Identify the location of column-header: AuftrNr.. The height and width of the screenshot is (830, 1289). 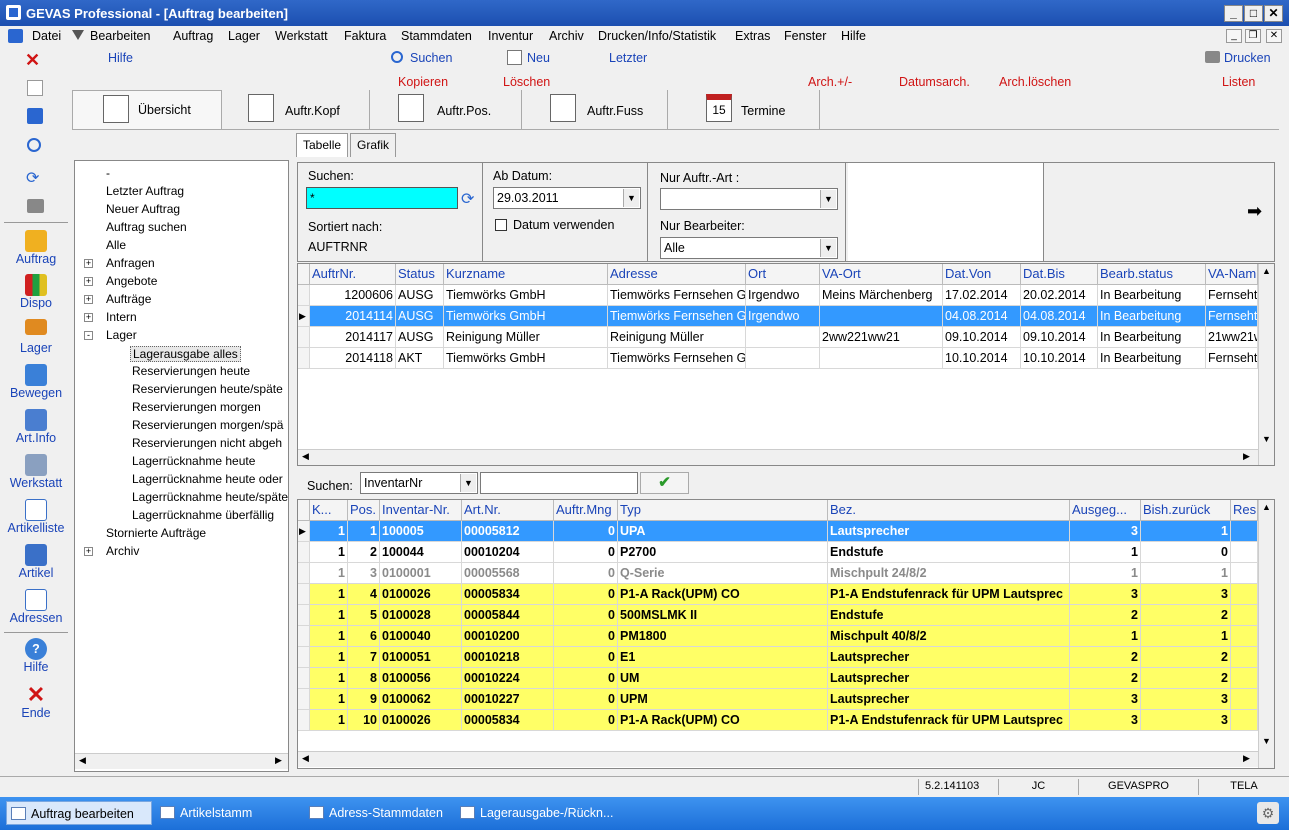
(353, 274).